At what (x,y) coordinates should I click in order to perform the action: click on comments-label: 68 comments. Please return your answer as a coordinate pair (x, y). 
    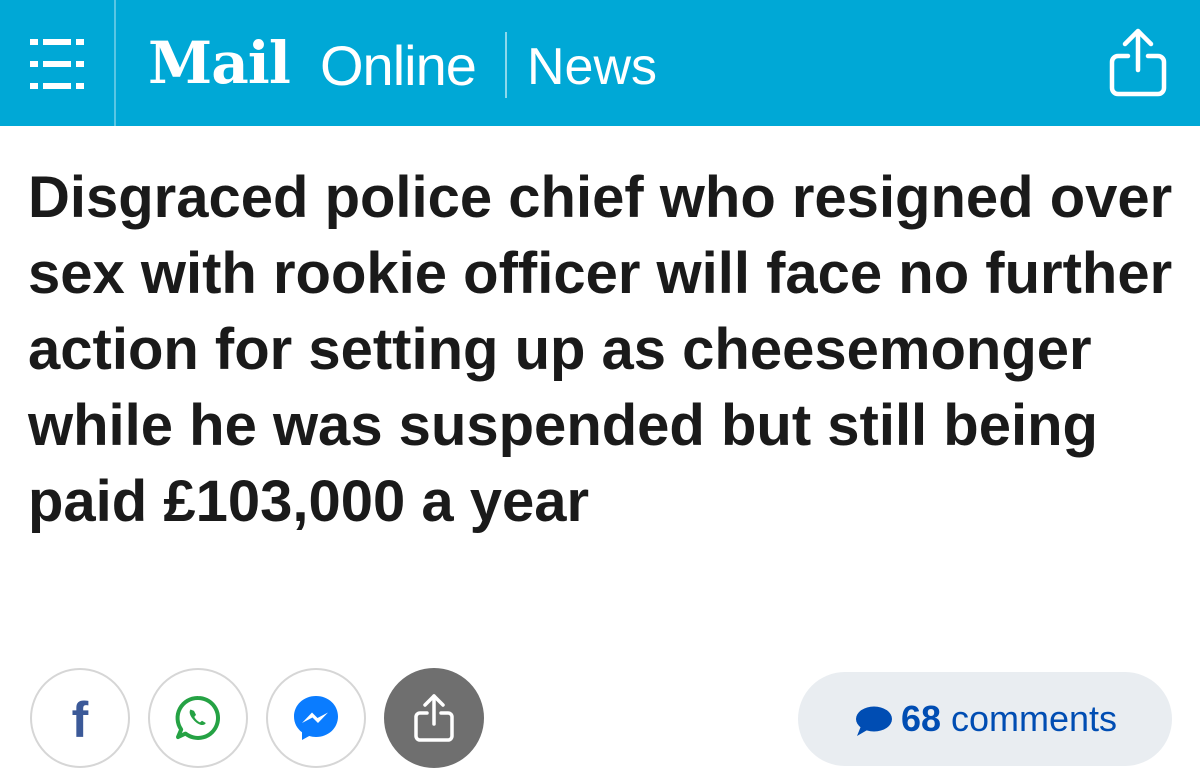
    Looking at the image, I should click on (1009, 719).